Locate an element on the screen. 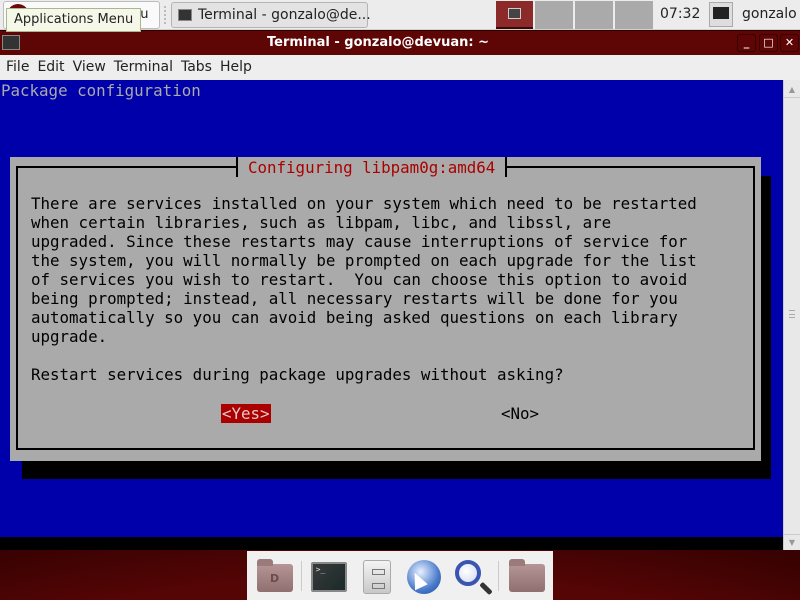  package-configuration-header: Package configuration is located at coordinates (101, 90).